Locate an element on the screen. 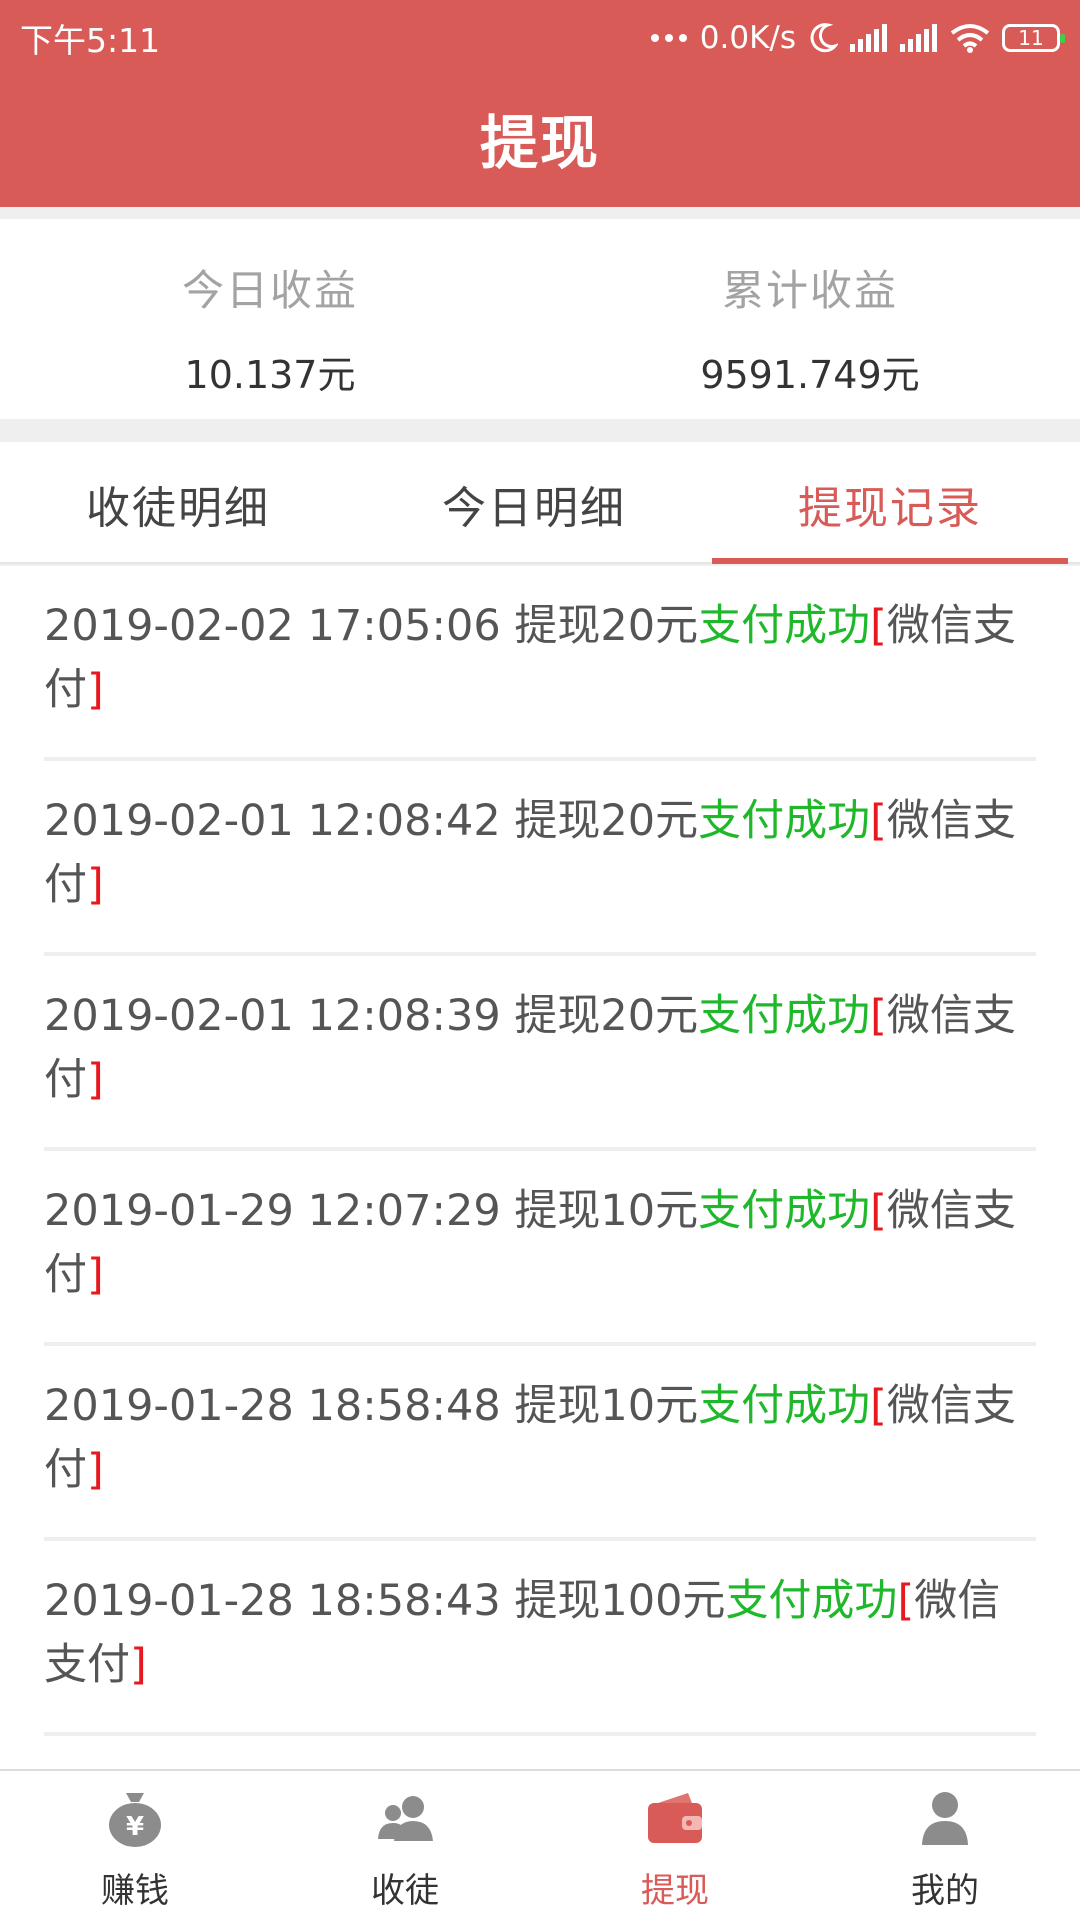  status-bar: 下午5:11 0.0K/s 11 is located at coordinates (540, 38).